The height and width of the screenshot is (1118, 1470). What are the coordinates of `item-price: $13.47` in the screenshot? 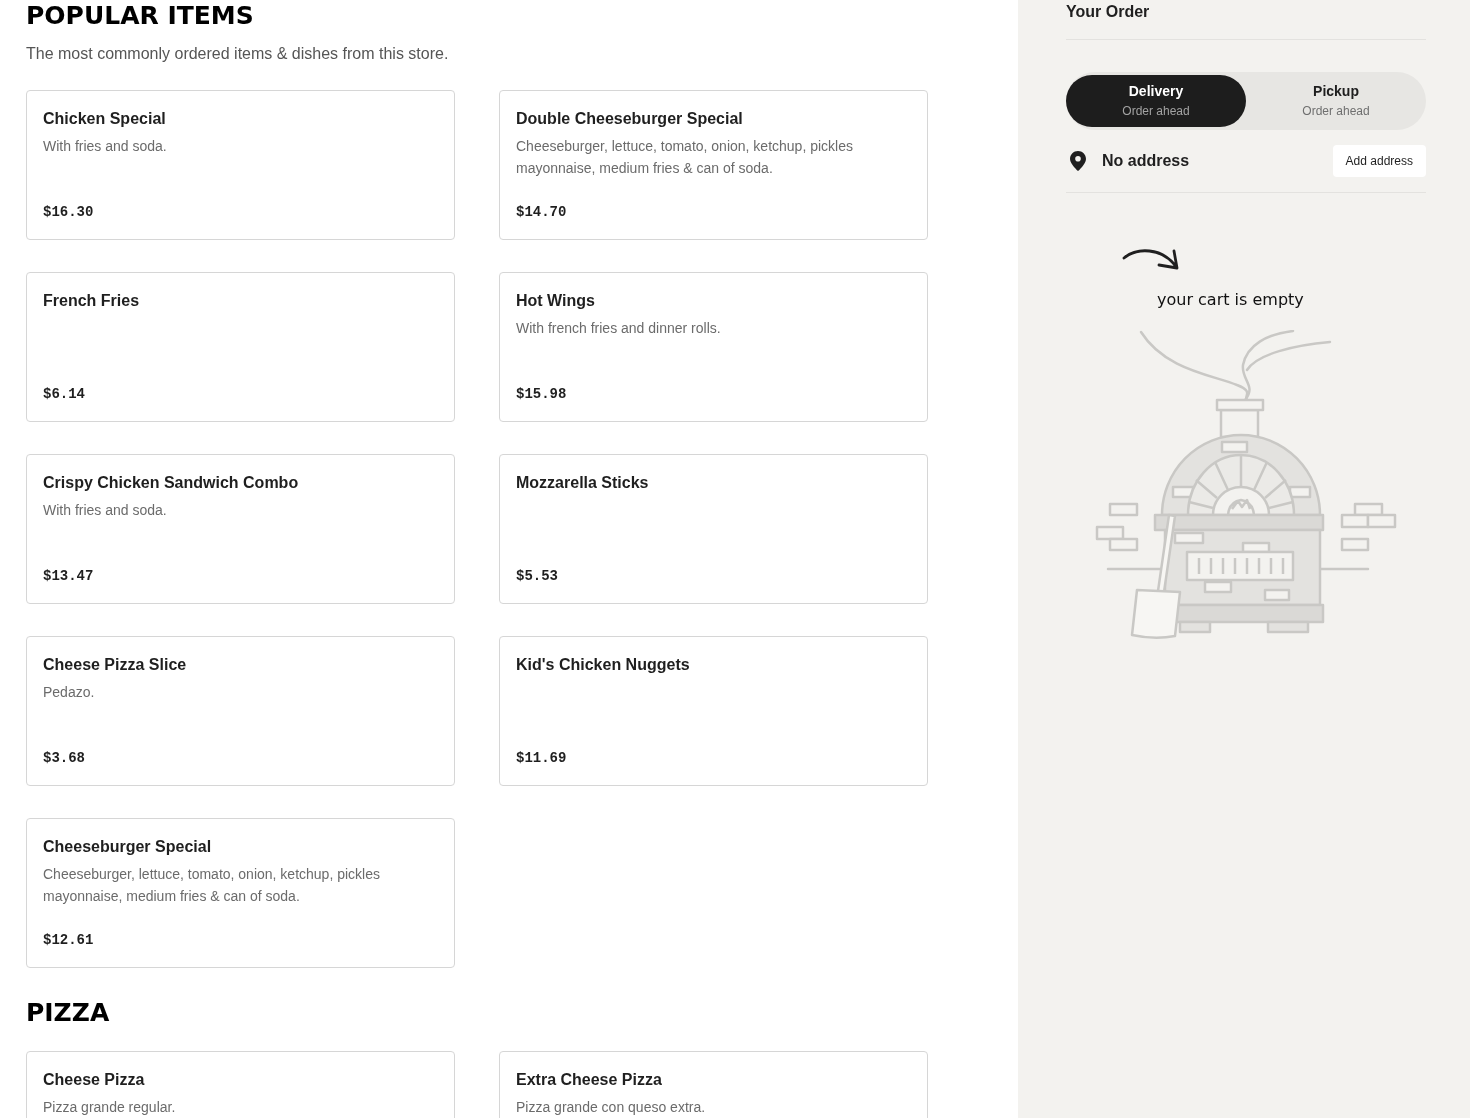 It's located at (68, 576).